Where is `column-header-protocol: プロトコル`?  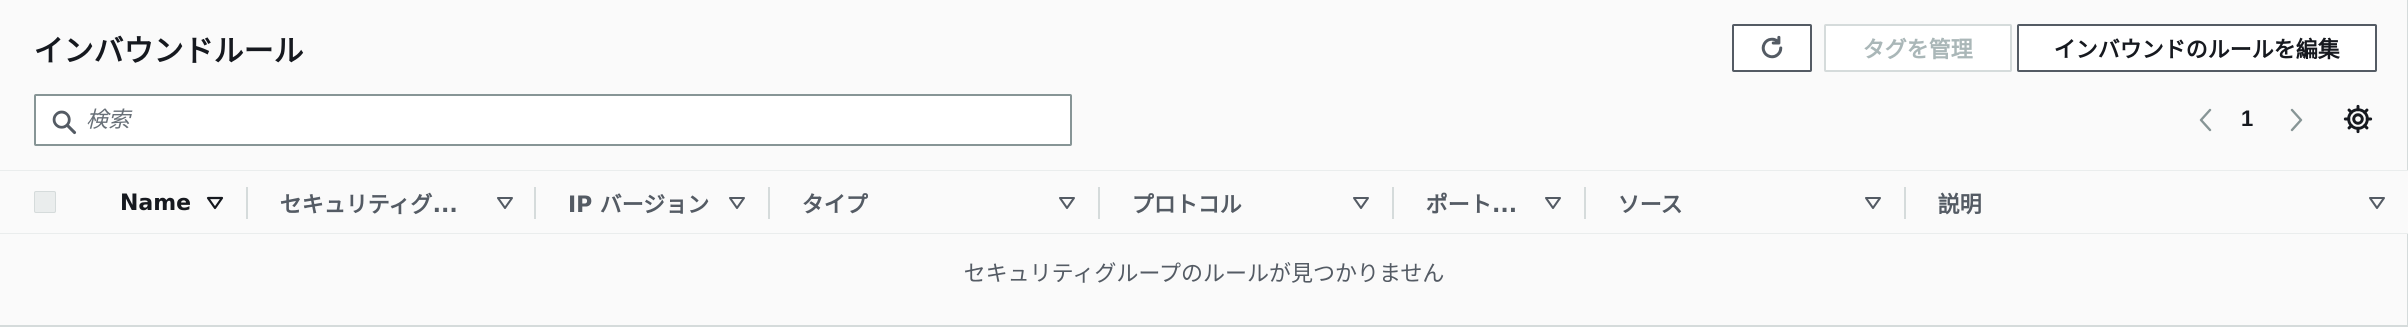 column-header-protocol: プロトコル is located at coordinates (1187, 203).